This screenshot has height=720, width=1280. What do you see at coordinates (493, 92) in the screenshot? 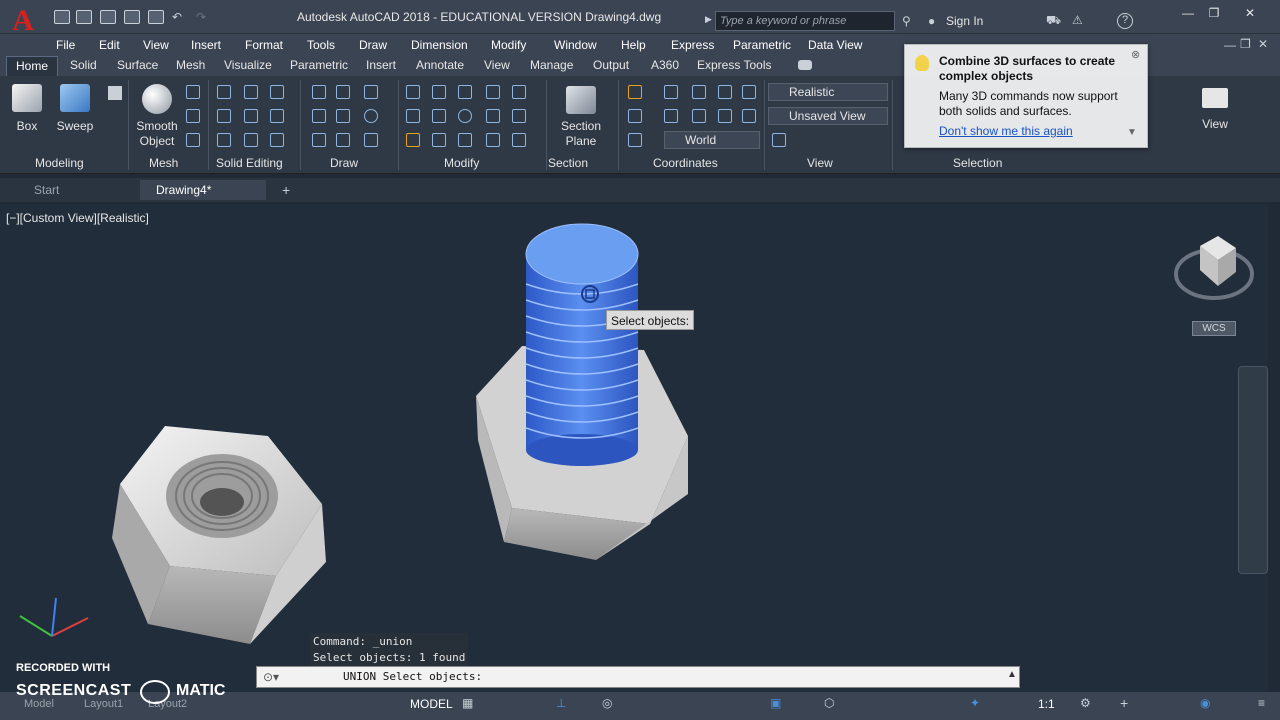
I see `stretch-icon` at bounding box center [493, 92].